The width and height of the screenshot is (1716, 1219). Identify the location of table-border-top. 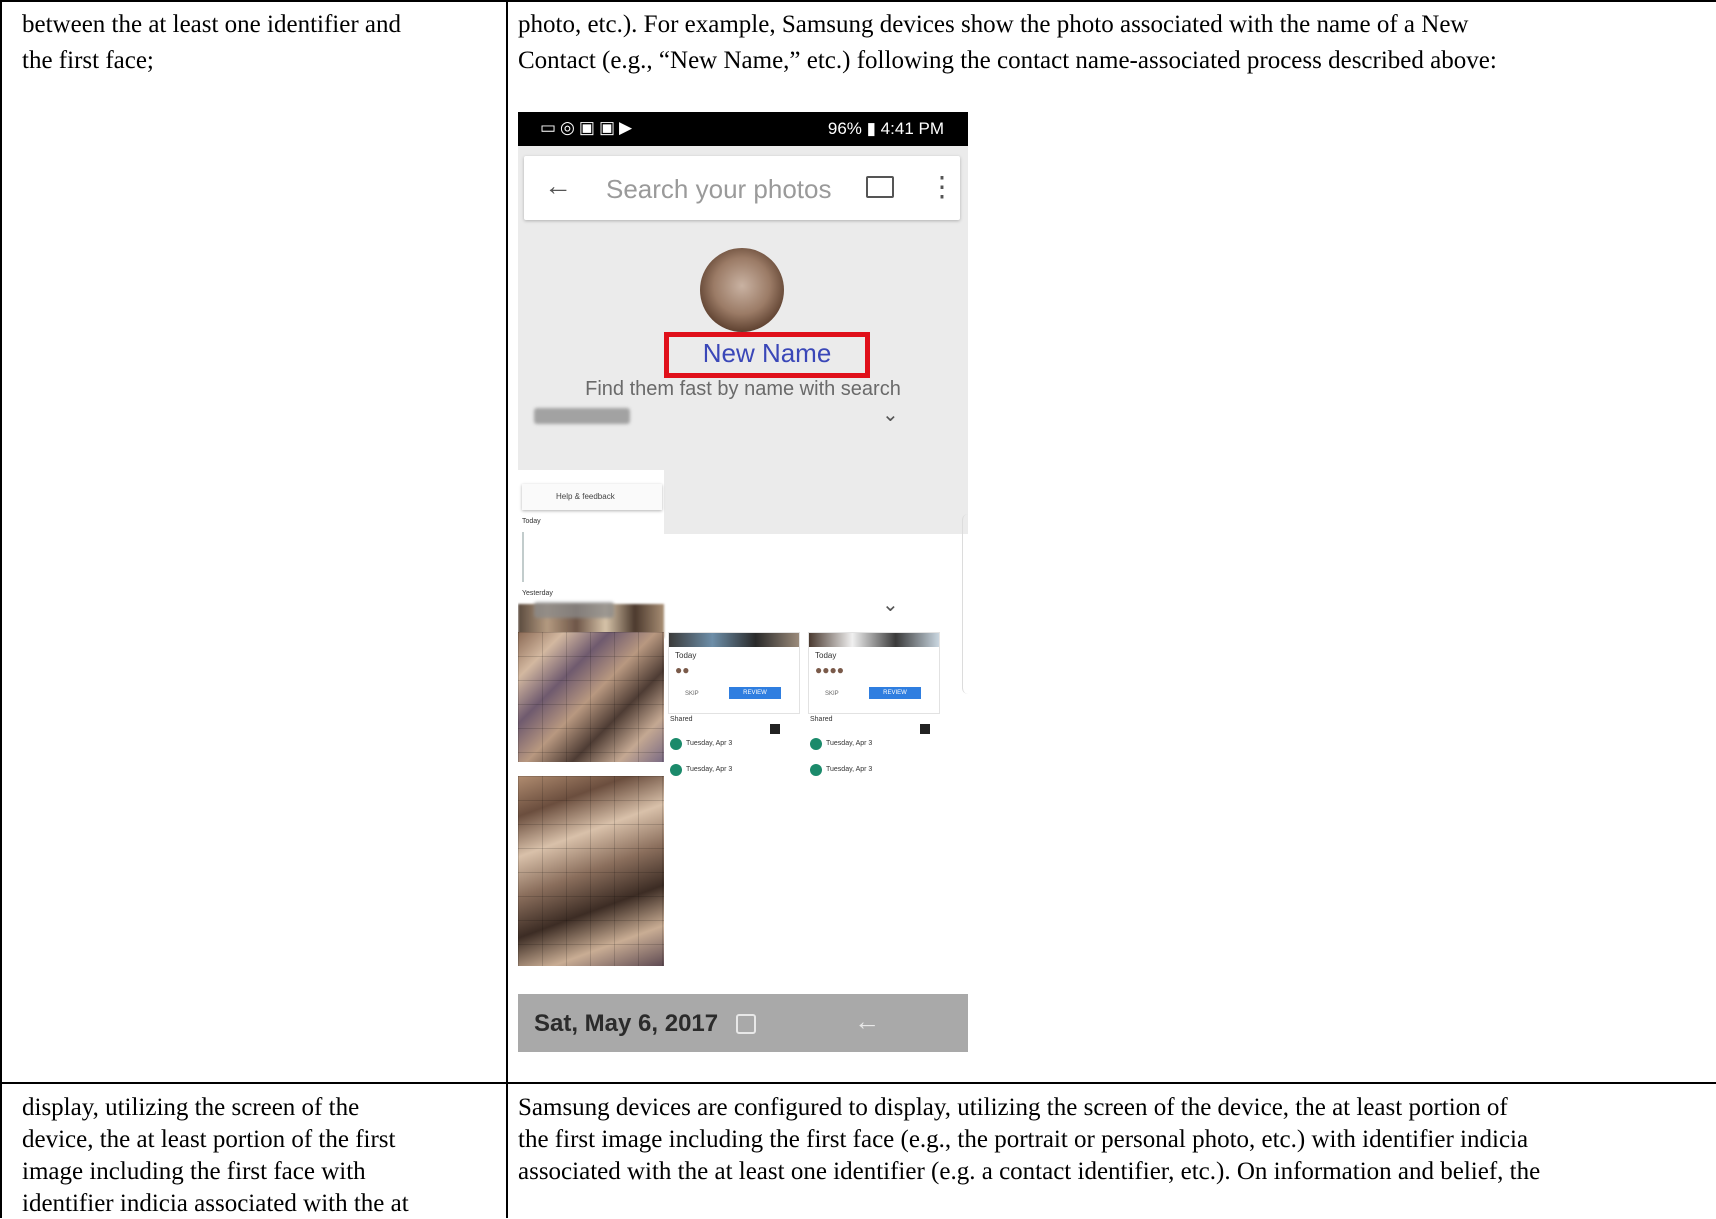
(858, 1).